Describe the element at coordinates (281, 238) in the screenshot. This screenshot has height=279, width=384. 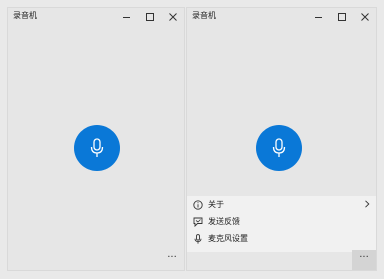
I see `menu-item-microphone-settings: 麦克风设置` at that location.